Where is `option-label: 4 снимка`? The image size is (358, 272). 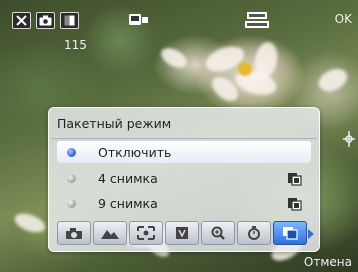
option-label: 4 снимка is located at coordinates (128, 178).